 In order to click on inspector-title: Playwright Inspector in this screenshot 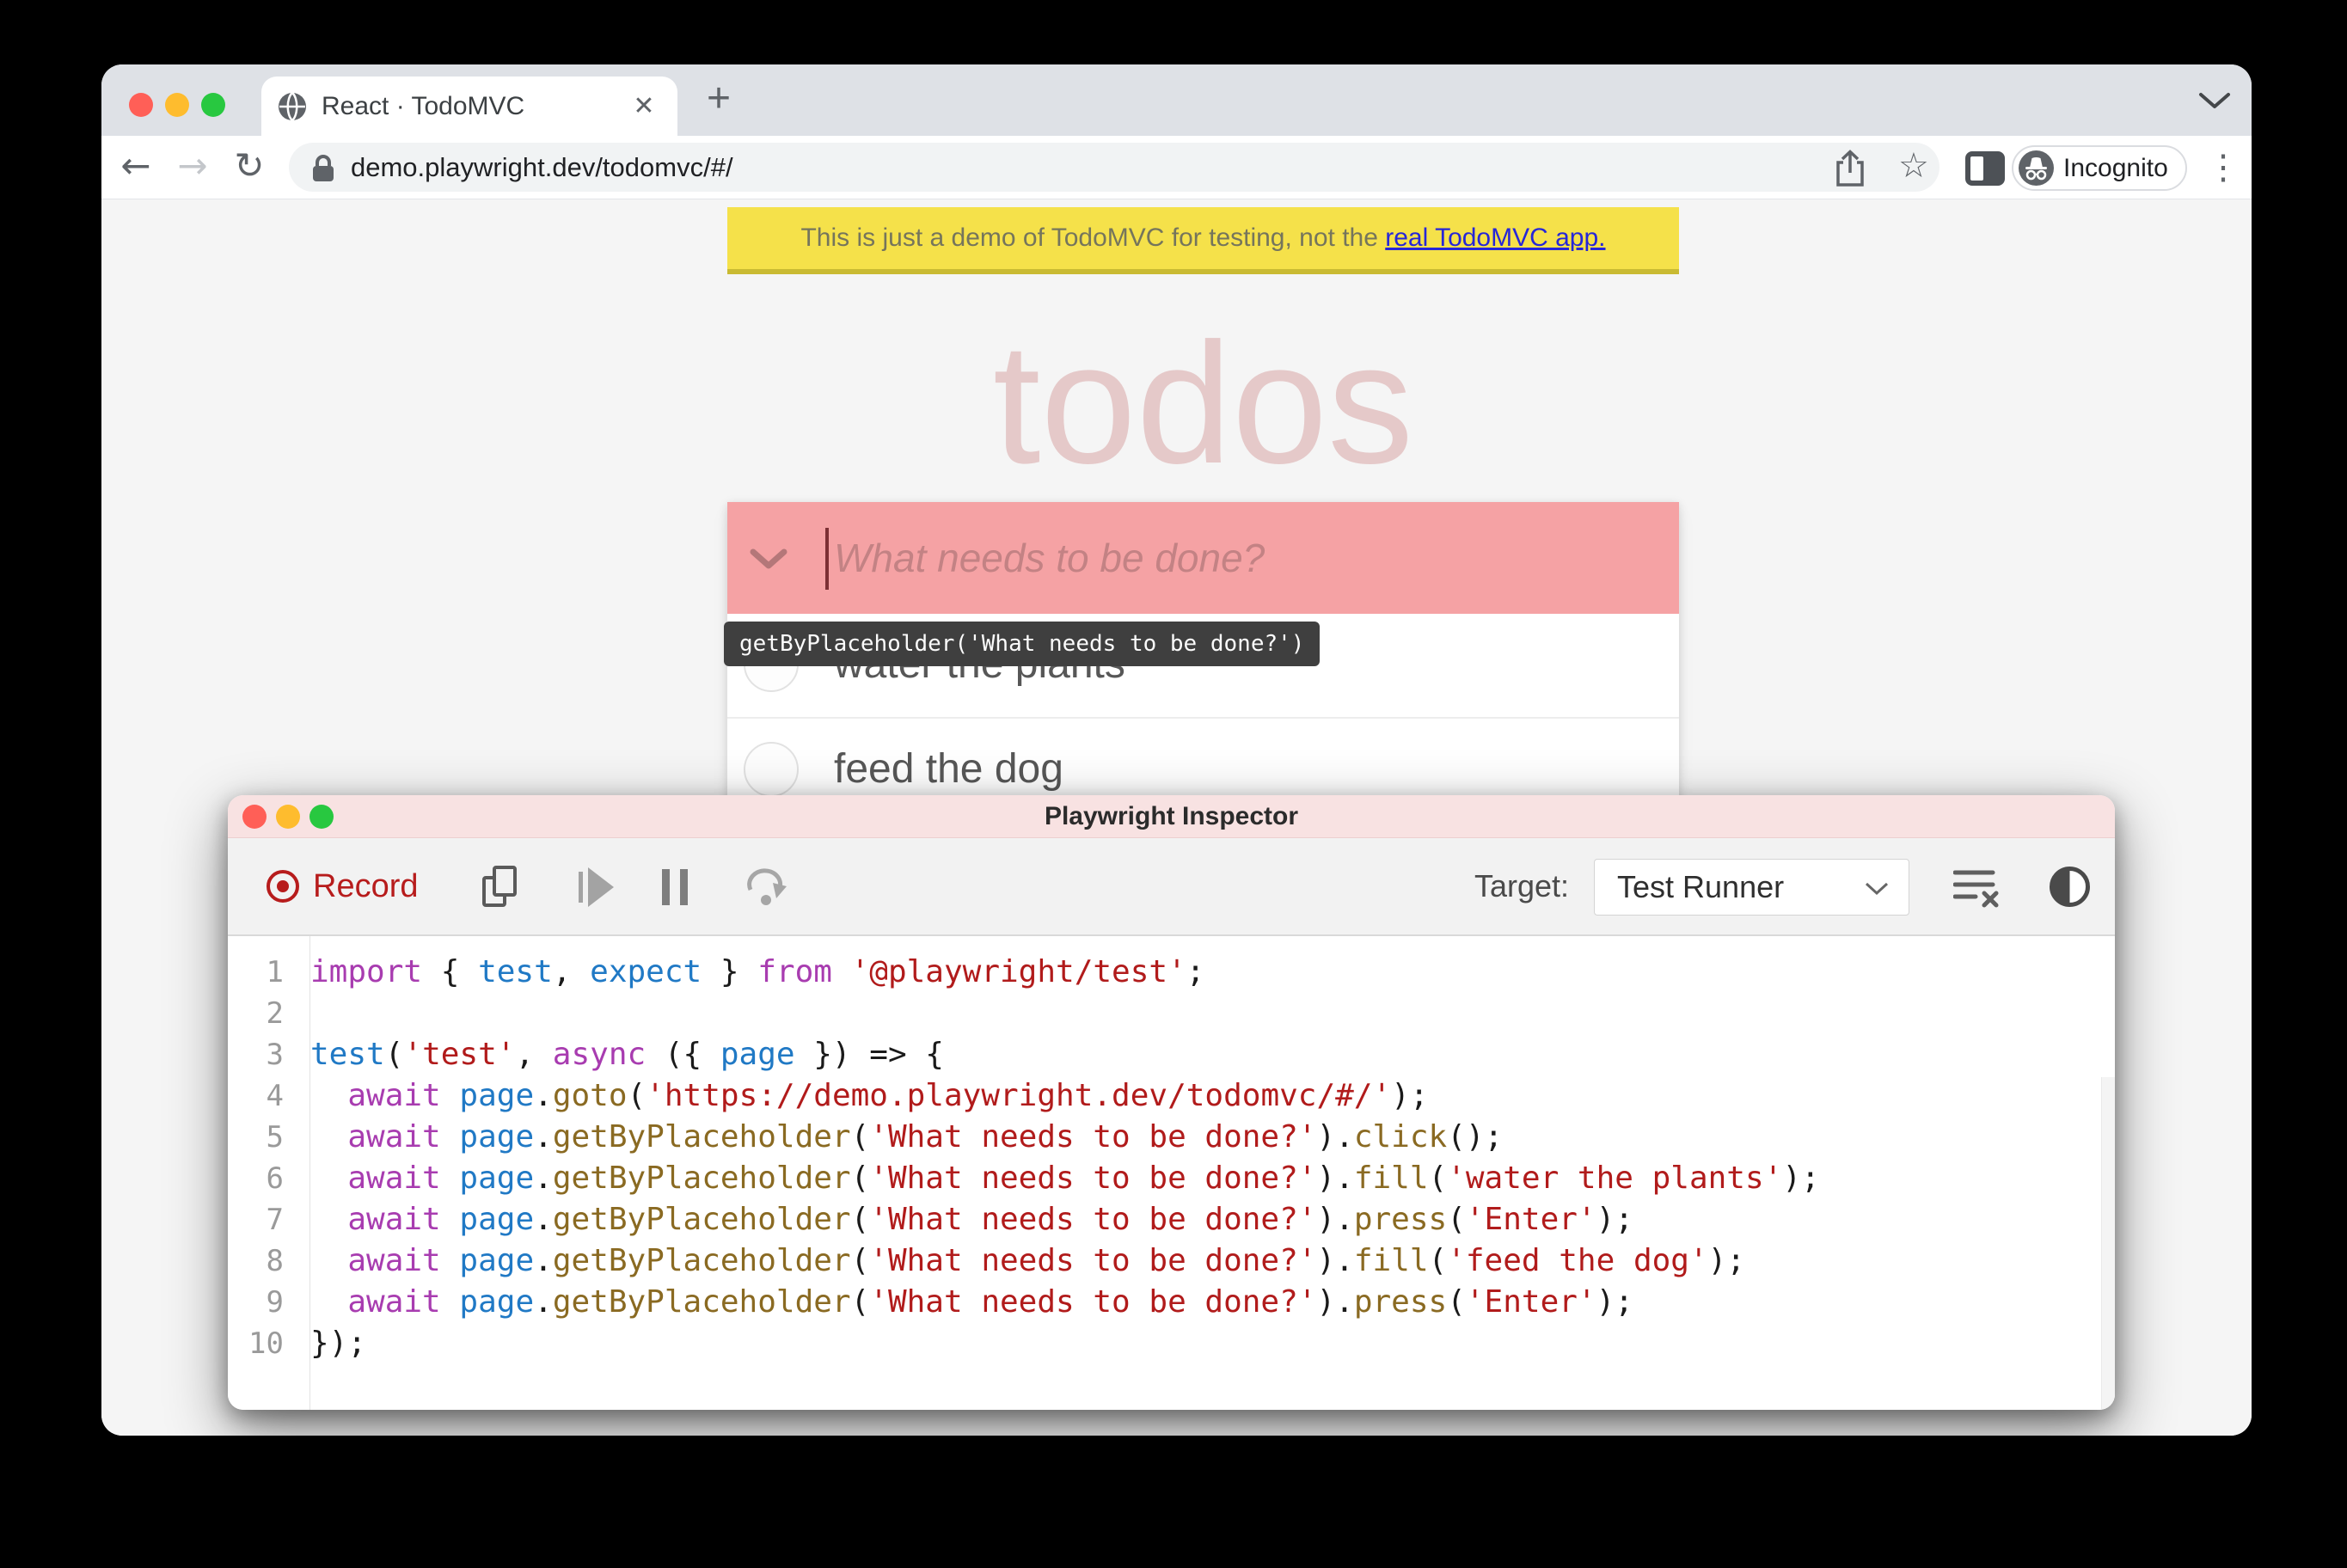, I will do `click(1171, 816)`.